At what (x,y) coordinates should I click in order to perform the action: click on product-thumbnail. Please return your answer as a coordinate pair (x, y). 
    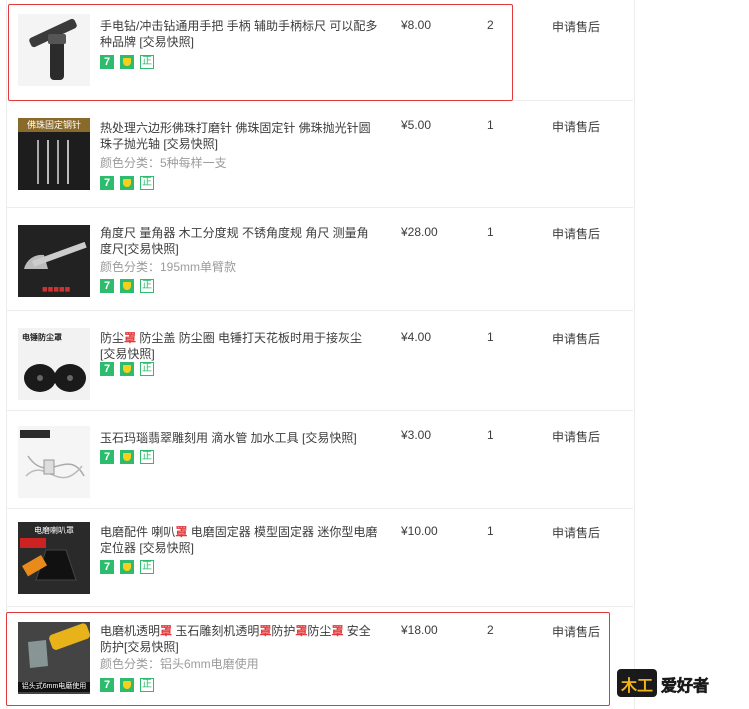
    Looking at the image, I should click on (54, 462).